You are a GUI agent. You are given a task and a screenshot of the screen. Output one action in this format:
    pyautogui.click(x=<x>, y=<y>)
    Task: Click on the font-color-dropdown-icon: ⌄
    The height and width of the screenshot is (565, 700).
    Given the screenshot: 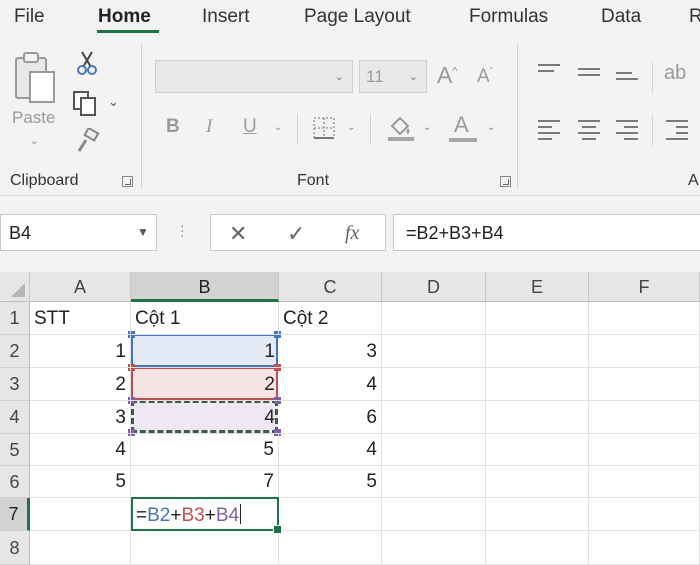 What is the action you would take?
    pyautogui.click(x=491, y=127)
    